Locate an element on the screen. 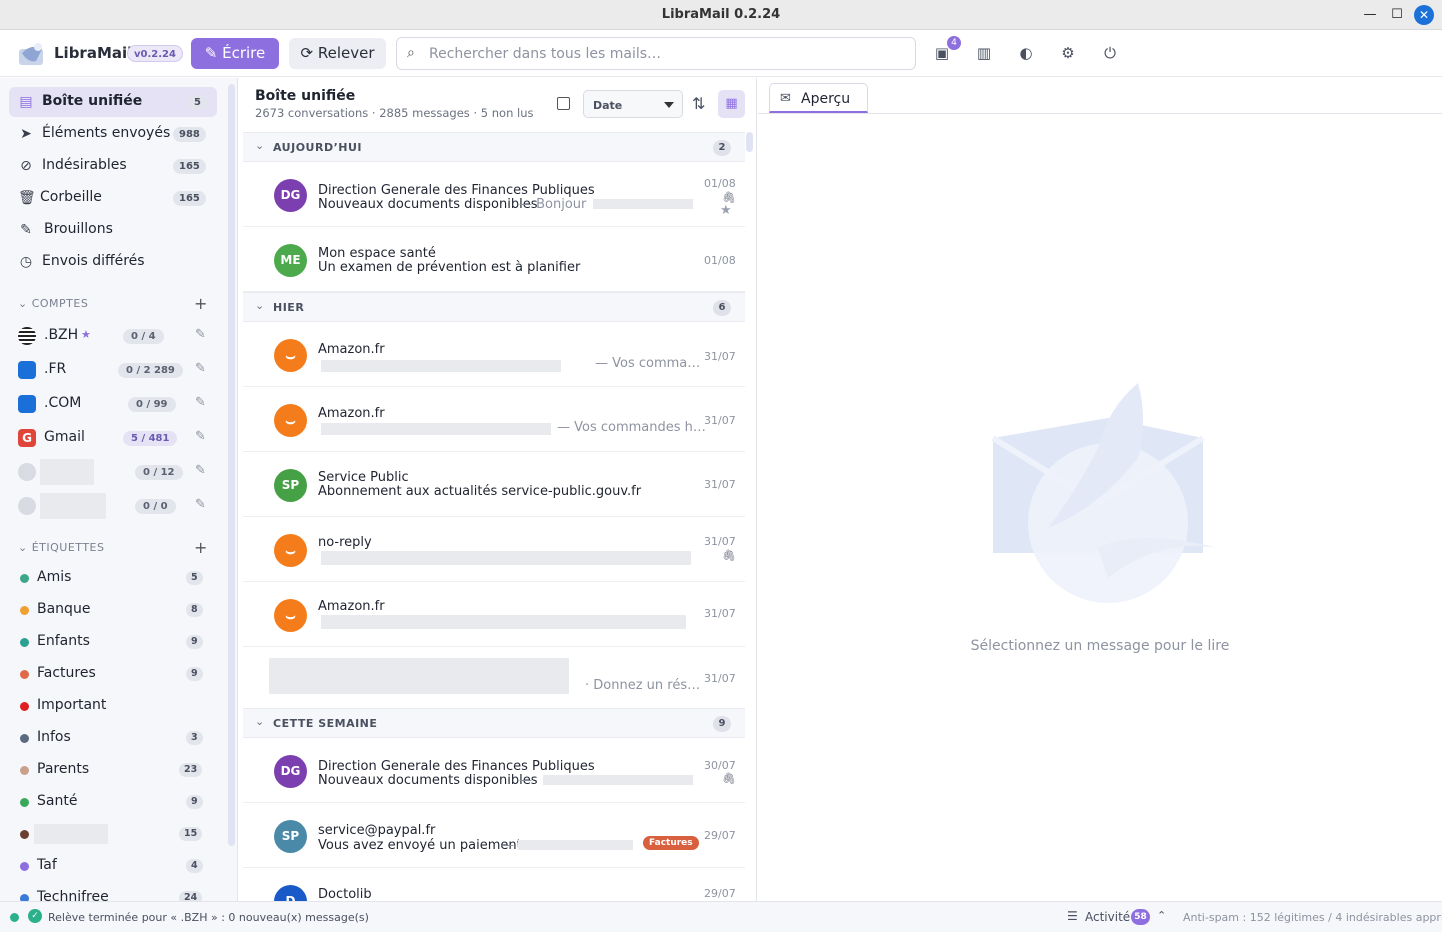  group-header-this-week: ⌄ CETTE SEMAINE 9 is located at coordinates (494, 723).